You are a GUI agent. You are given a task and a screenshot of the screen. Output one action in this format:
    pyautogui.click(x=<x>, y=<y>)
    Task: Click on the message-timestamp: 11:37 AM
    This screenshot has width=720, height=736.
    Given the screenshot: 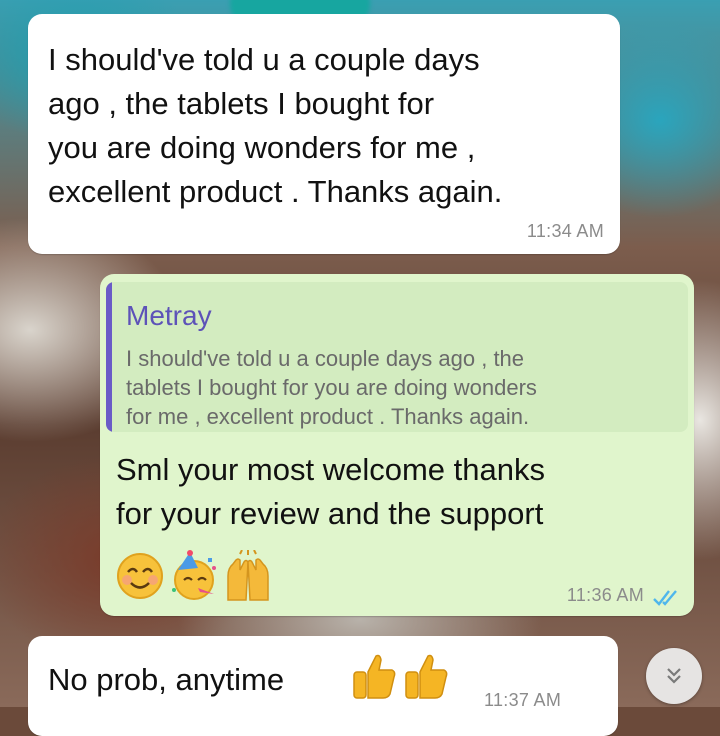 What is the action you would take?
    pyautogui.click(x=523, y=700)
    